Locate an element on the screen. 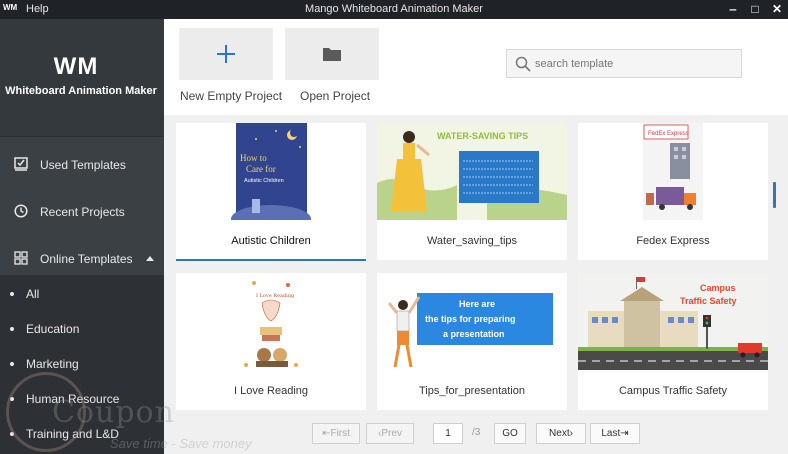  first-page-button: ⇤First is located at coordinates (336, 433).